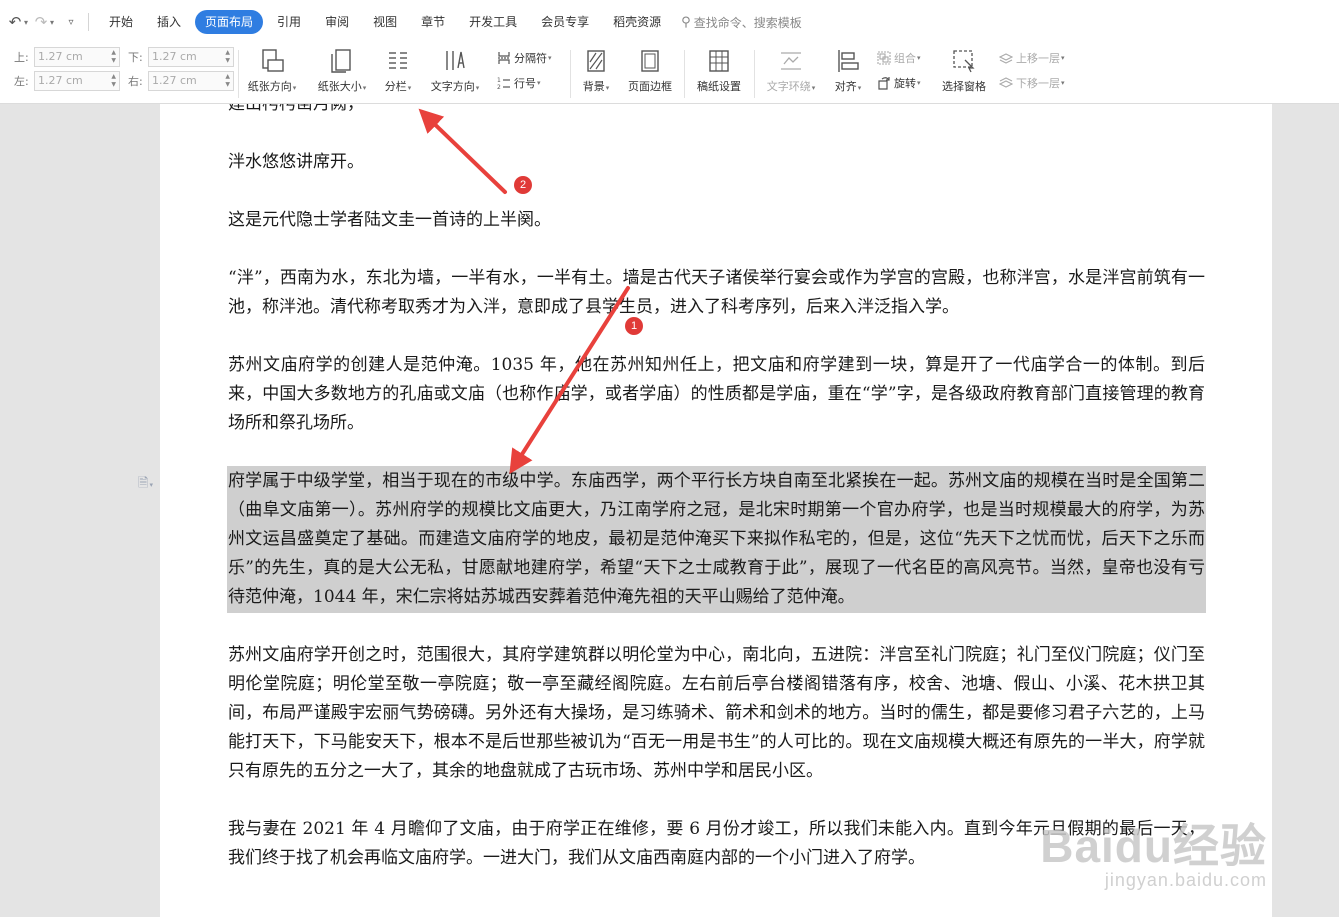  I want to click on command-search: ⚲ 查找命令、搜索模板, so click(741, 22).